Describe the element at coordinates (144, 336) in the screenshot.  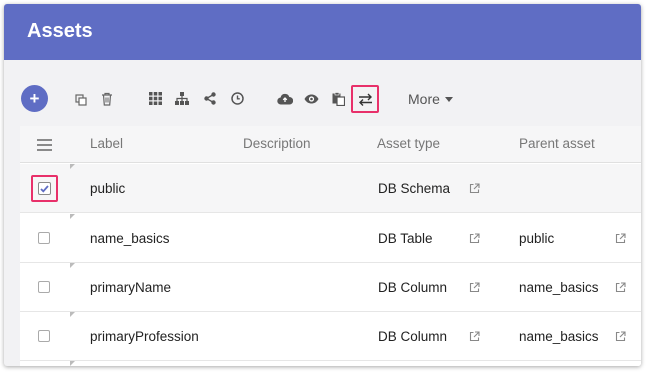
I see `cell-label: primaryProfession` at that location.